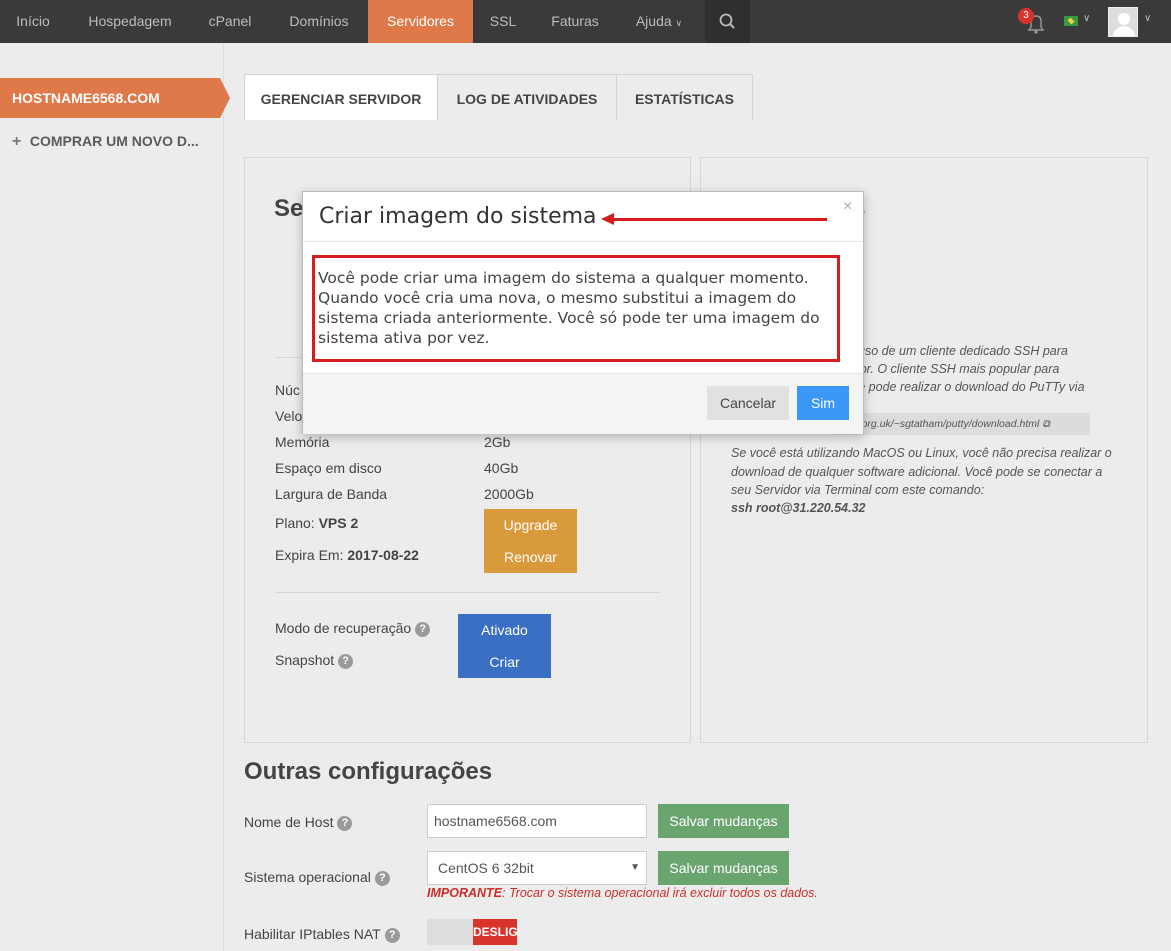 This screenshot has width=1171, height=951. I want to click on renew-button: Renovar, so click(530, 557).